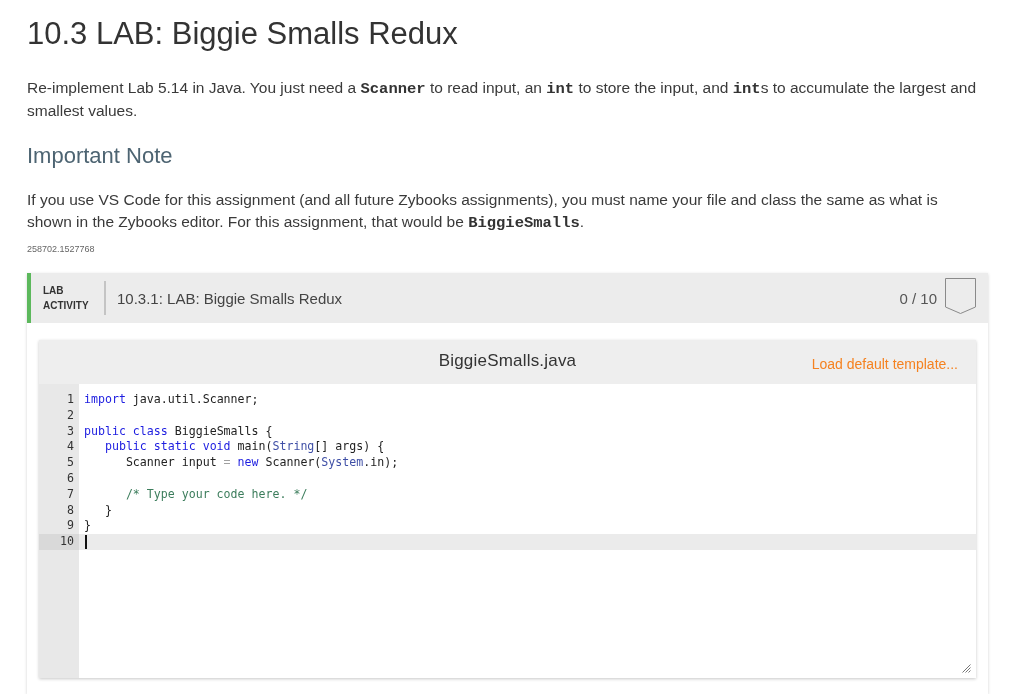 Image resolution: width=1024 pixels, height=699 pixels. What do you see at coordinates (918, 298) in the screenshot?
I see `score-label: 0 / 10` at bounding box center [918, 298].